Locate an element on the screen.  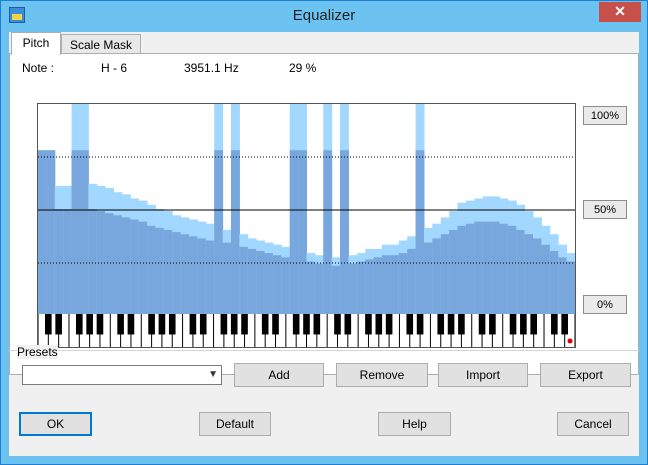
window-title: Equalizer is located at coordinates (324, 15).